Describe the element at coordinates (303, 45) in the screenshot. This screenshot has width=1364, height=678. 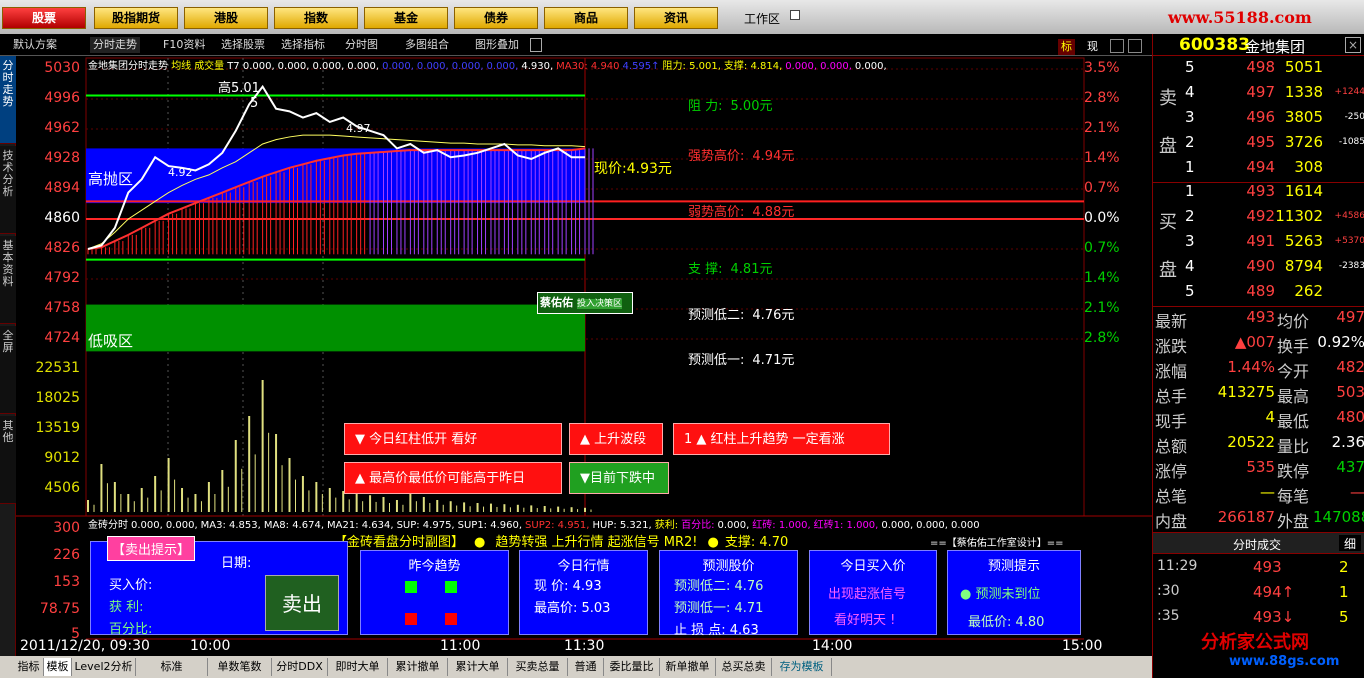
I see `toolbar-item-4: 选择指标` at that location.